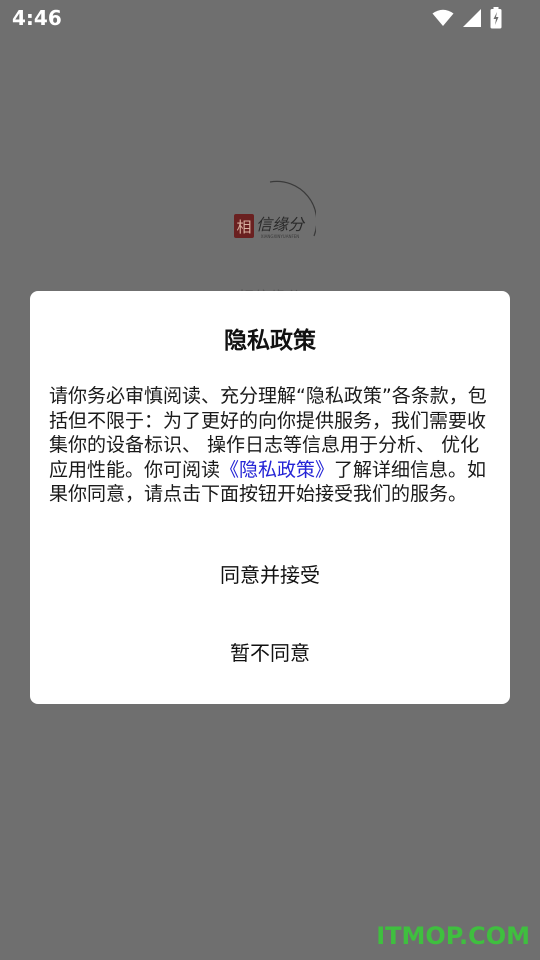  I want to click on dialog-title: 隐私政策, so click(270, 341).